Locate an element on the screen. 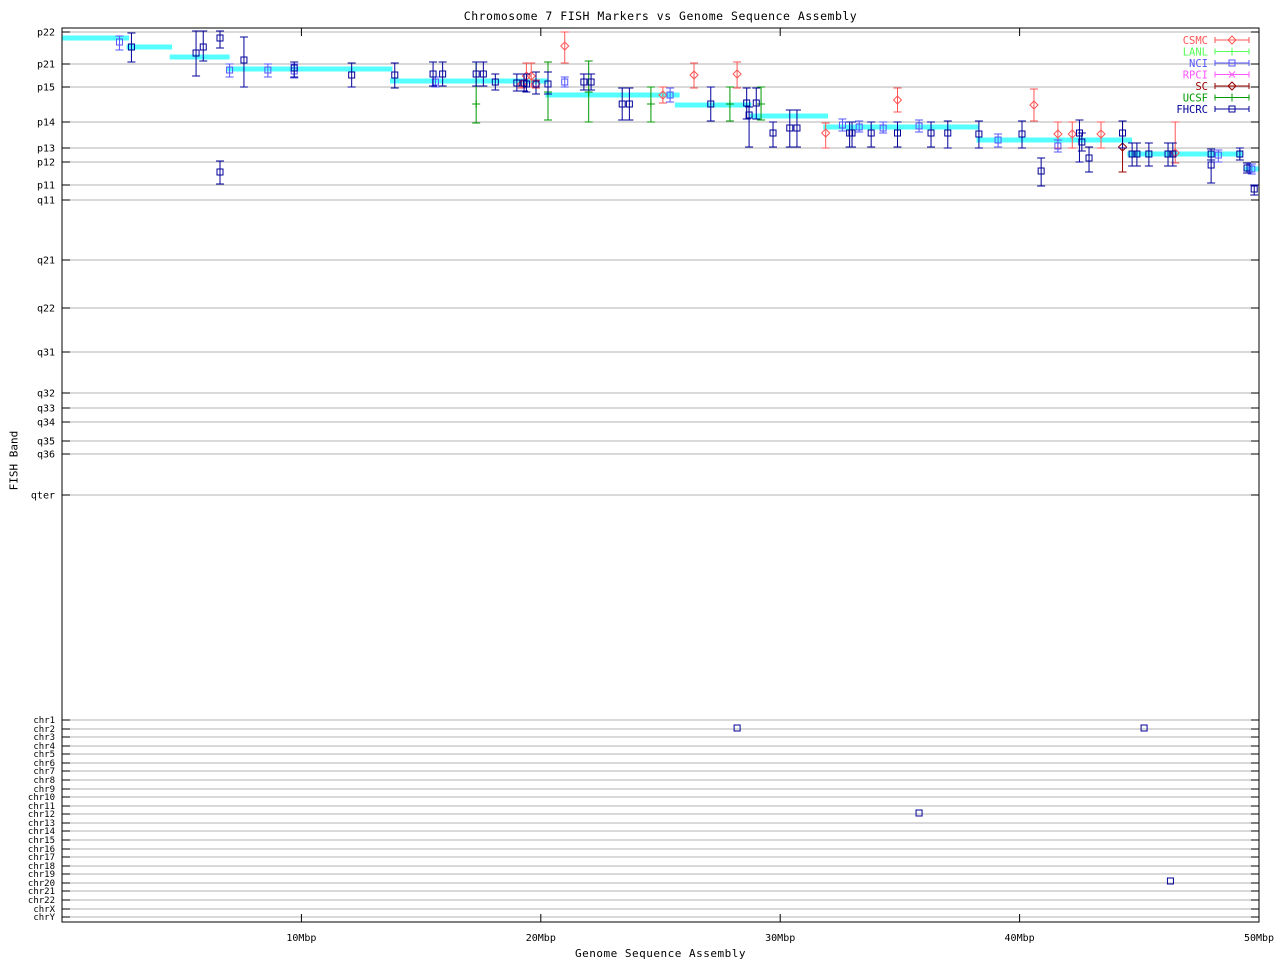 This screenshot has width=1280, height=960. band-tick-label: q11 is located at coordinates (46, 201).